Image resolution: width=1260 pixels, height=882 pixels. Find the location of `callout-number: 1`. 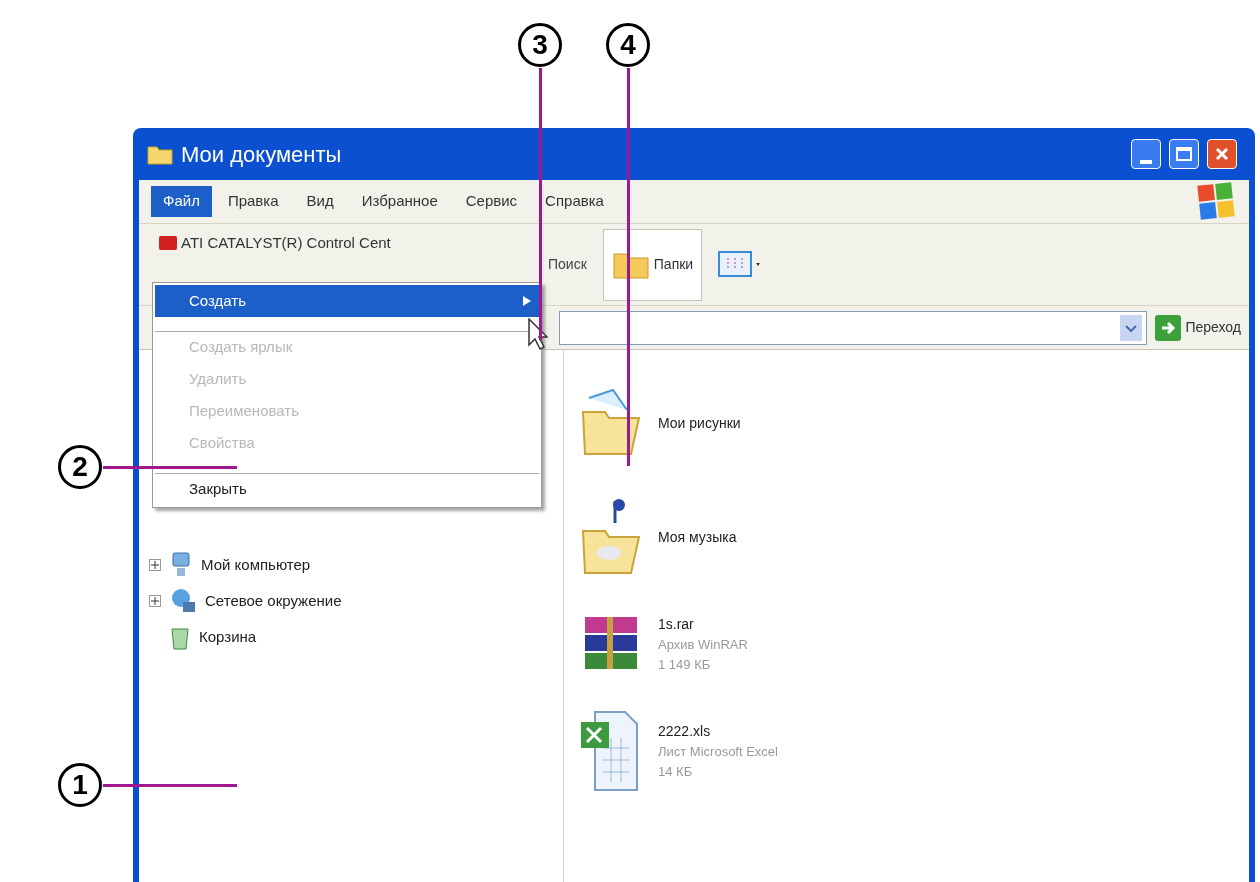

callout-number: 1 is located at coordinates (80, 785).